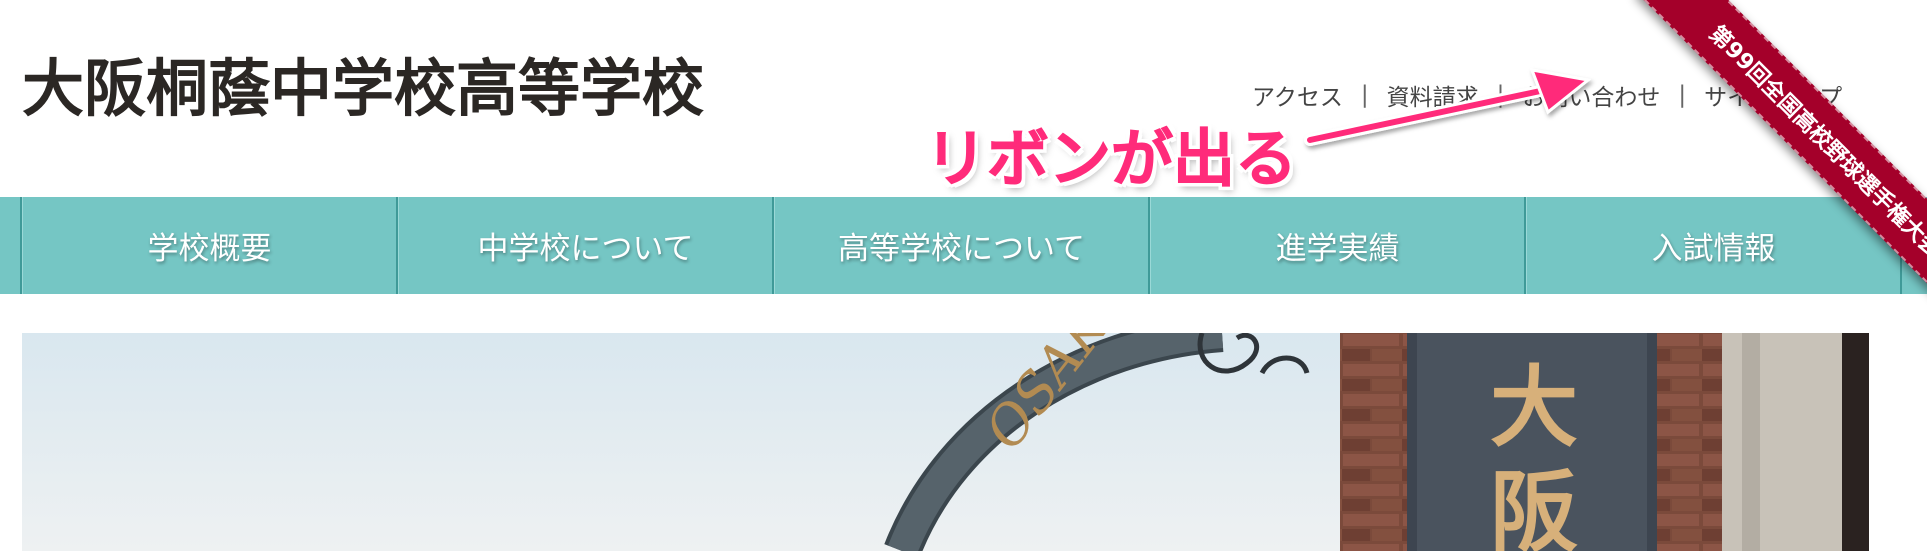 Image resolution: width=1927 pixels, height=551 pixels. What do you see at coordinates (1433, 95) in the screenshot?
I see `utility-link-request-materials: 資料請求` at bounding box center [1433, 95].